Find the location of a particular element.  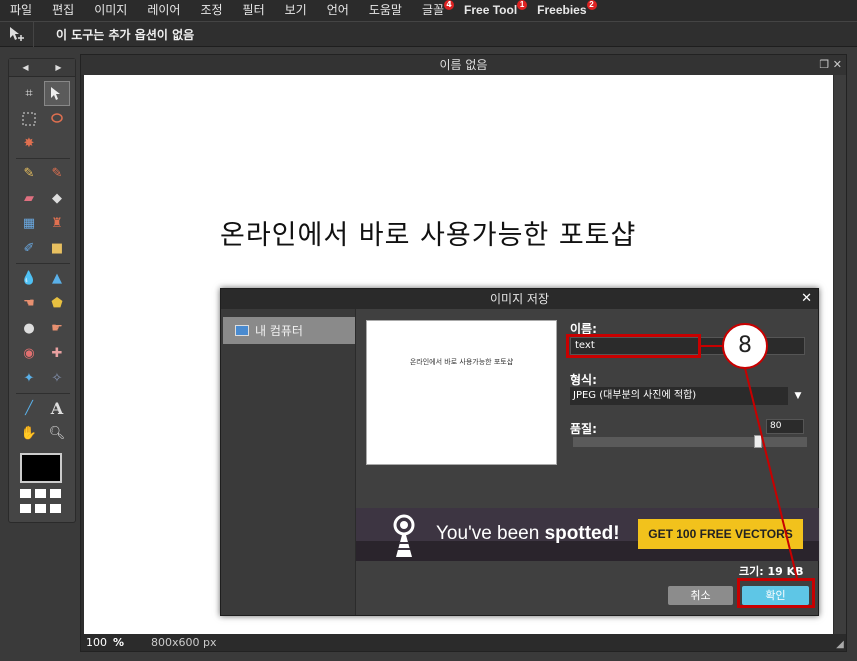

computer-icon is located at coordinates (242, 330).